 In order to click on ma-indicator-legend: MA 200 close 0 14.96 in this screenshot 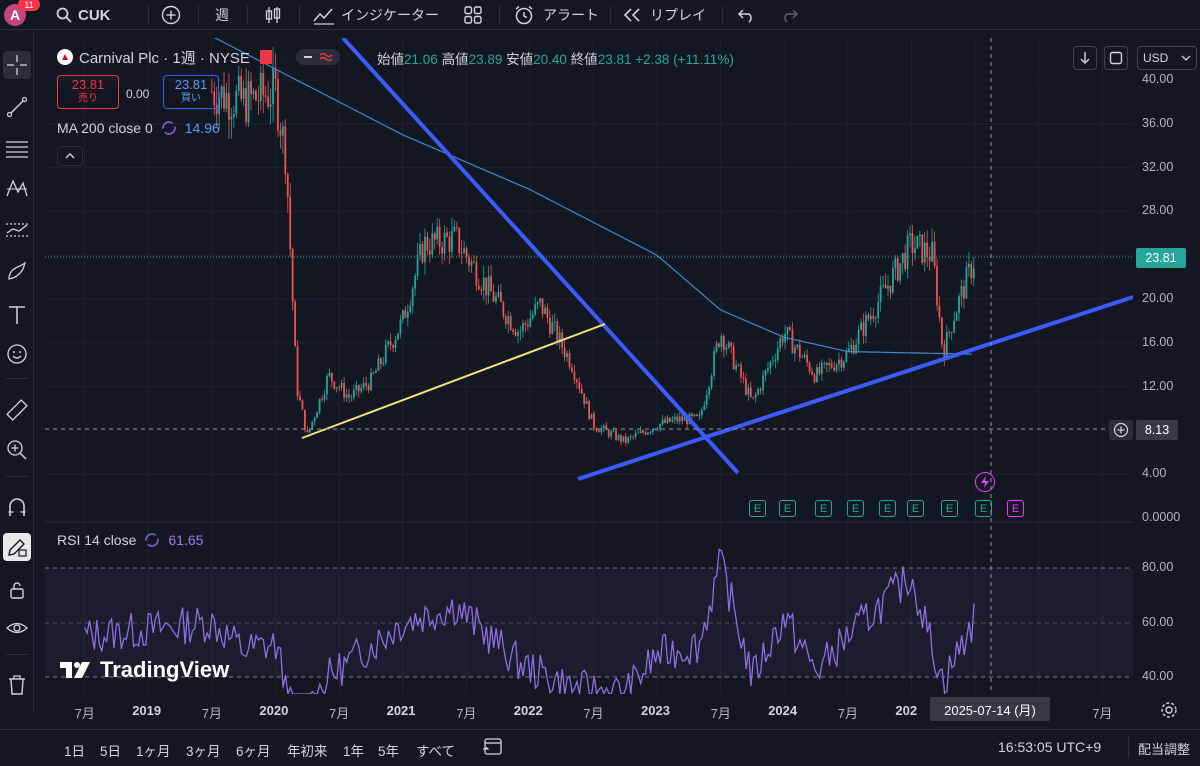, I will do `click(138, 128)`.